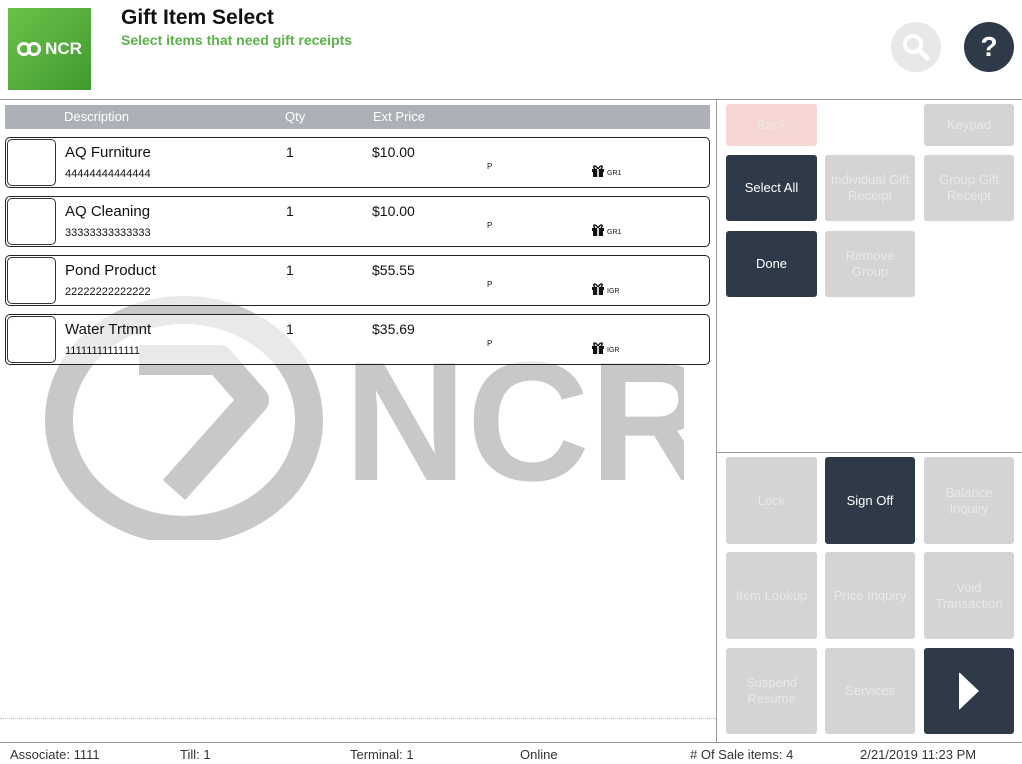  I want to click on item-code: 33333333333333, so click(108, 233).